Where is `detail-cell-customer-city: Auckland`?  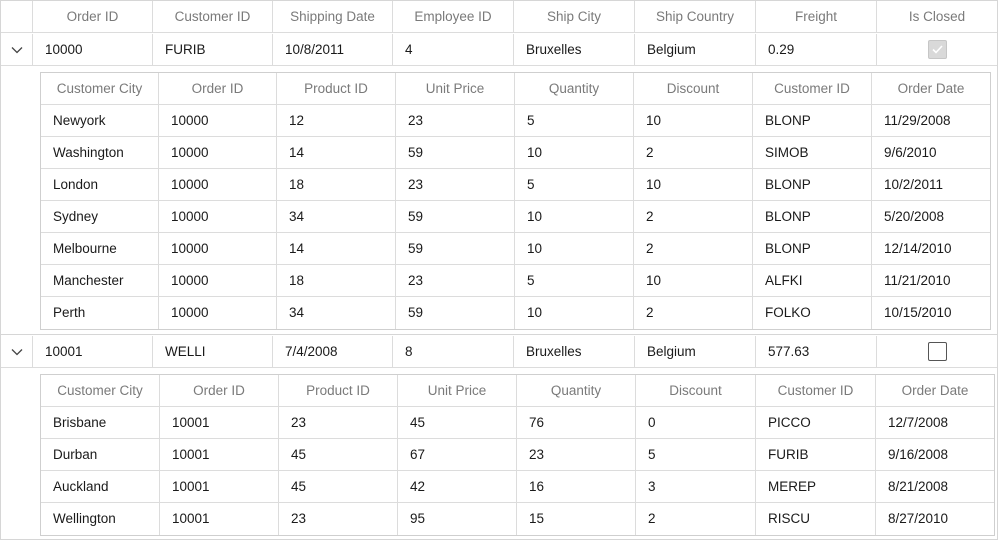
detail-cell-customer-city: Auckland is located at coordinates (100, 487).